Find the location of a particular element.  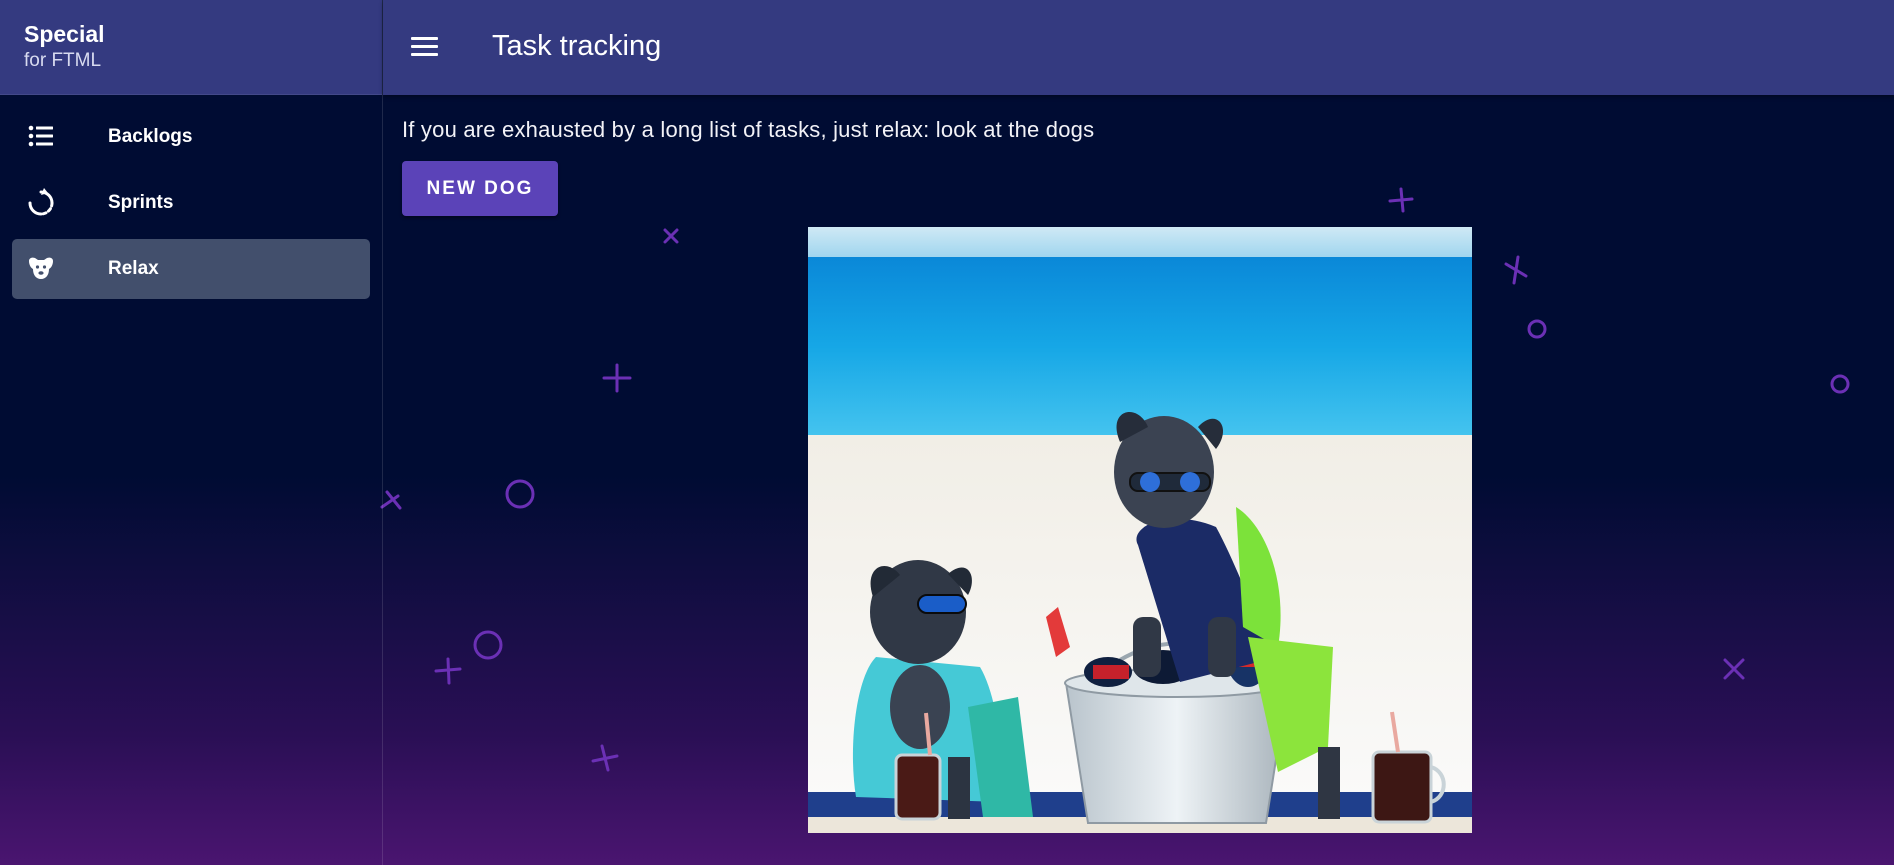

sidebar-item-label: Sprints is located at coordinates (141, 202).